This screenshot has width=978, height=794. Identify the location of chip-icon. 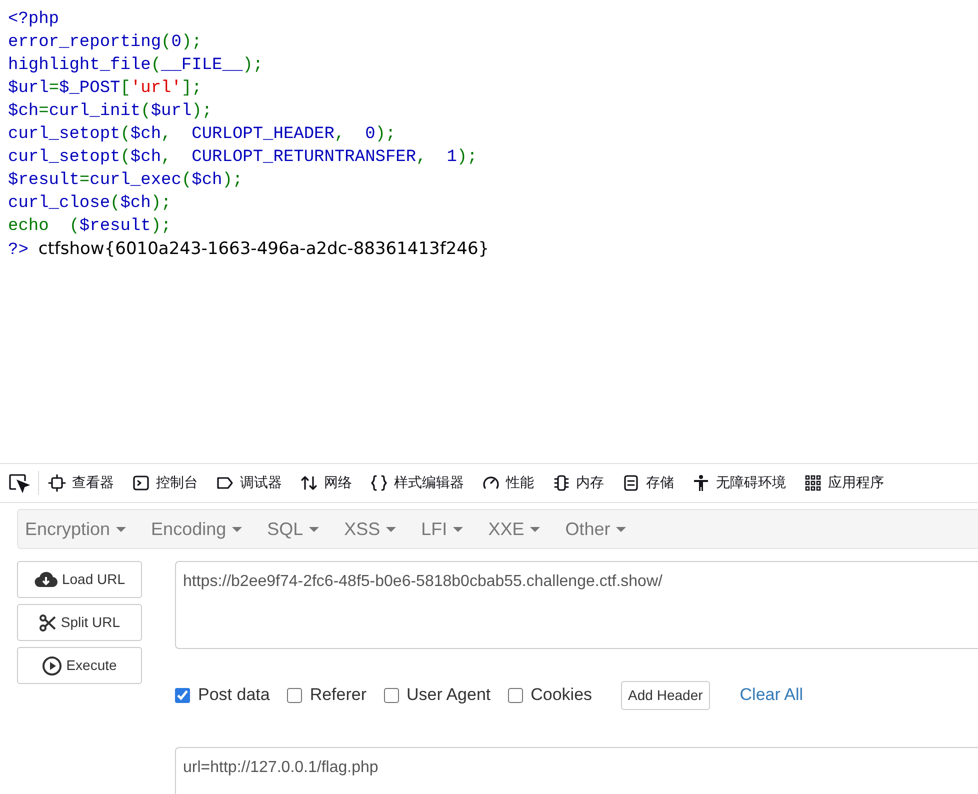
(561, 483).